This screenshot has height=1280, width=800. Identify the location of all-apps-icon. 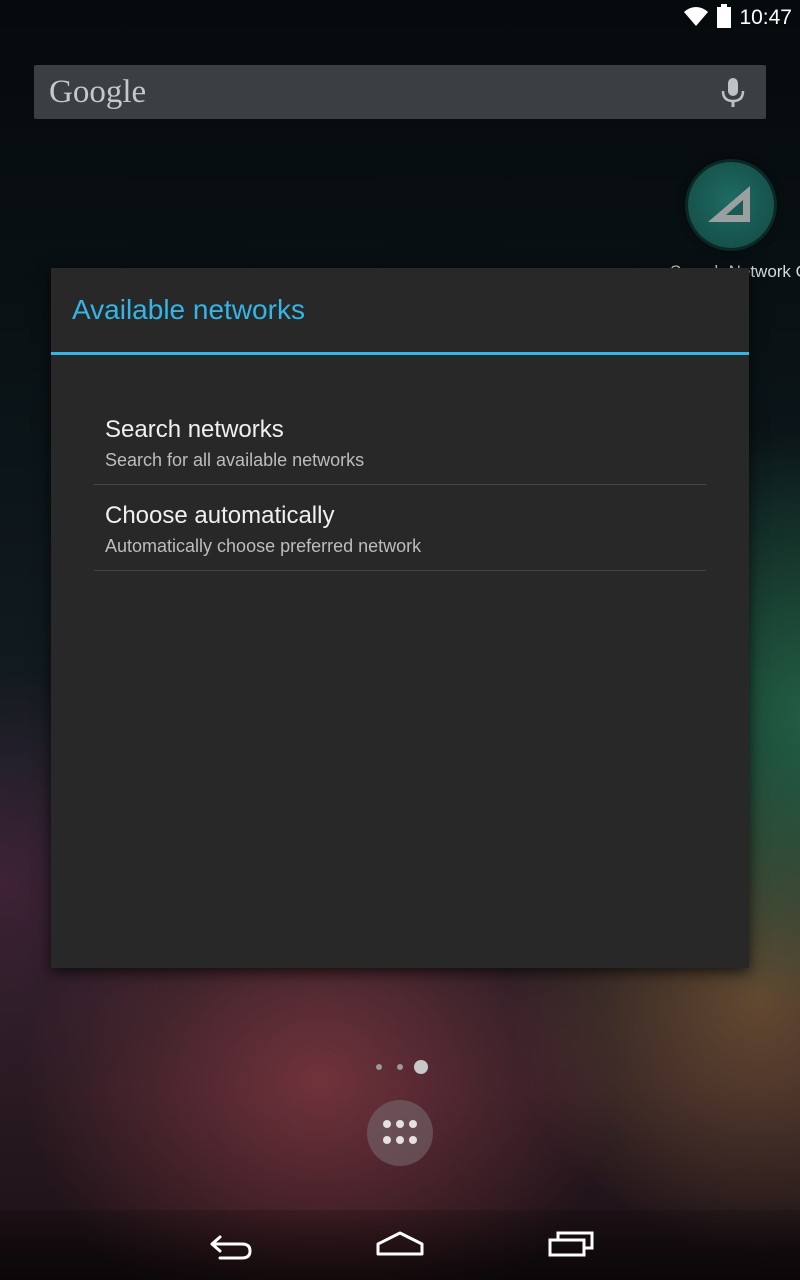
(400, 1132).